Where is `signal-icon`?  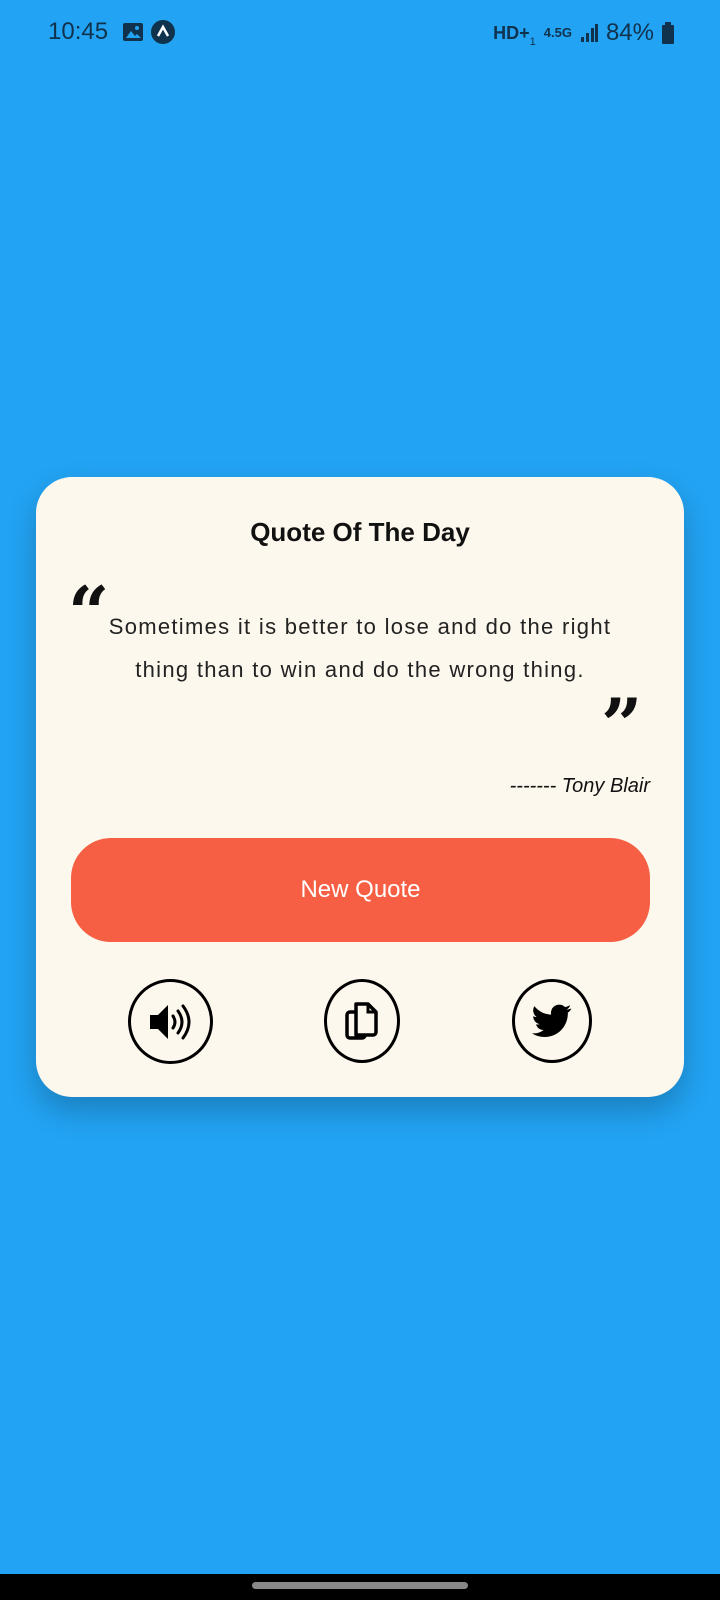 signal-icon is located at coordinates (589, 32).